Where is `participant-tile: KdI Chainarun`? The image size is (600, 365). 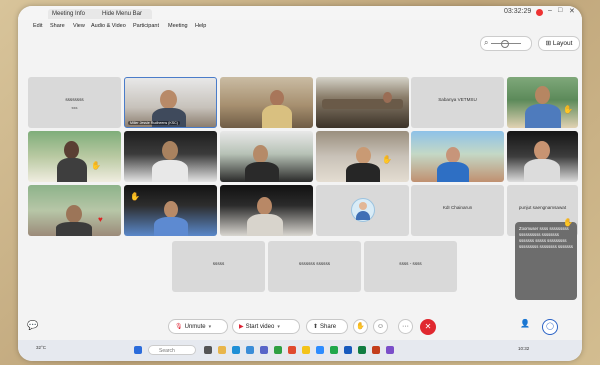
participant-tile: KdI Chainarun is located at coordinates (457, 210).